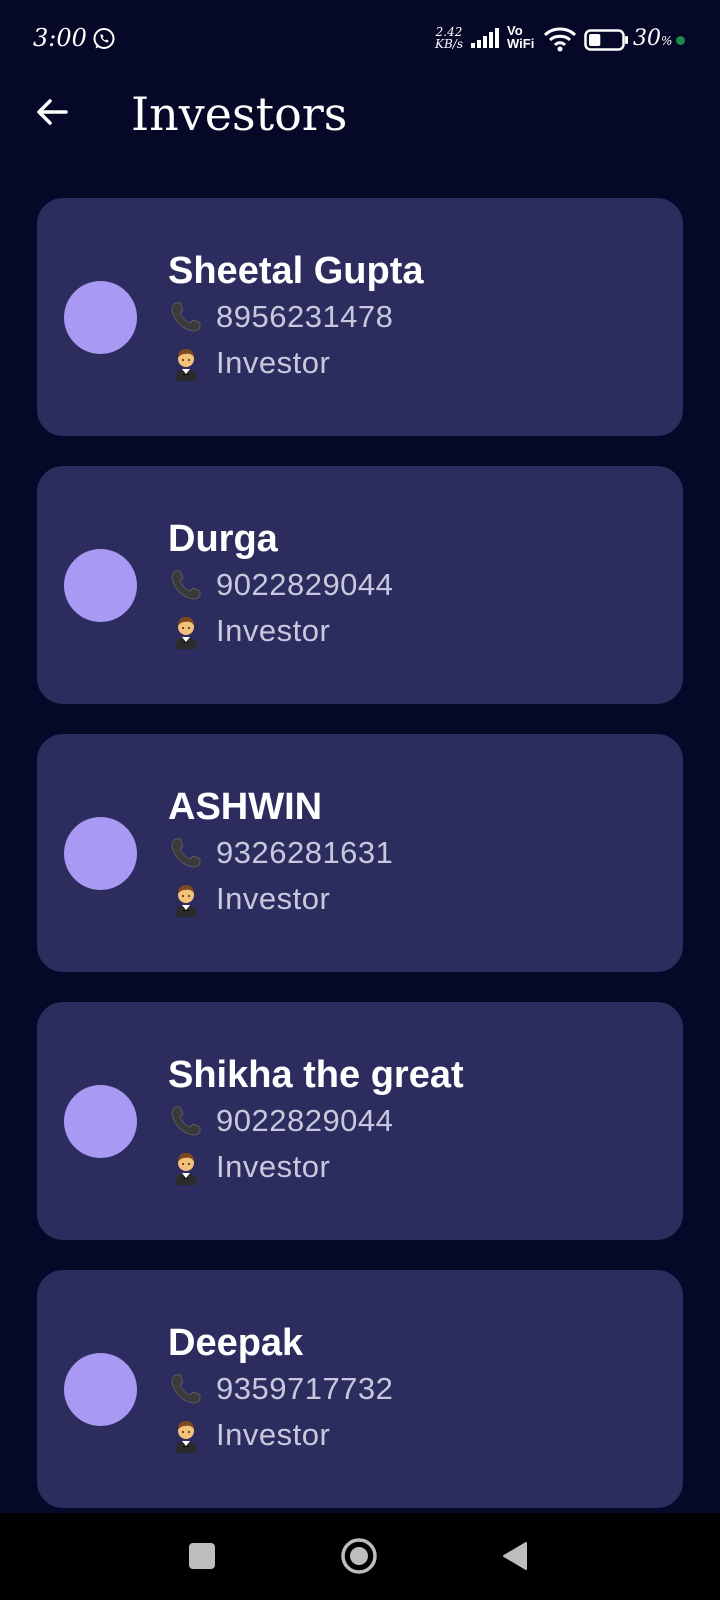 This screenshot has height=1600, width=720. I want to click on back-button, so click(52, 112).